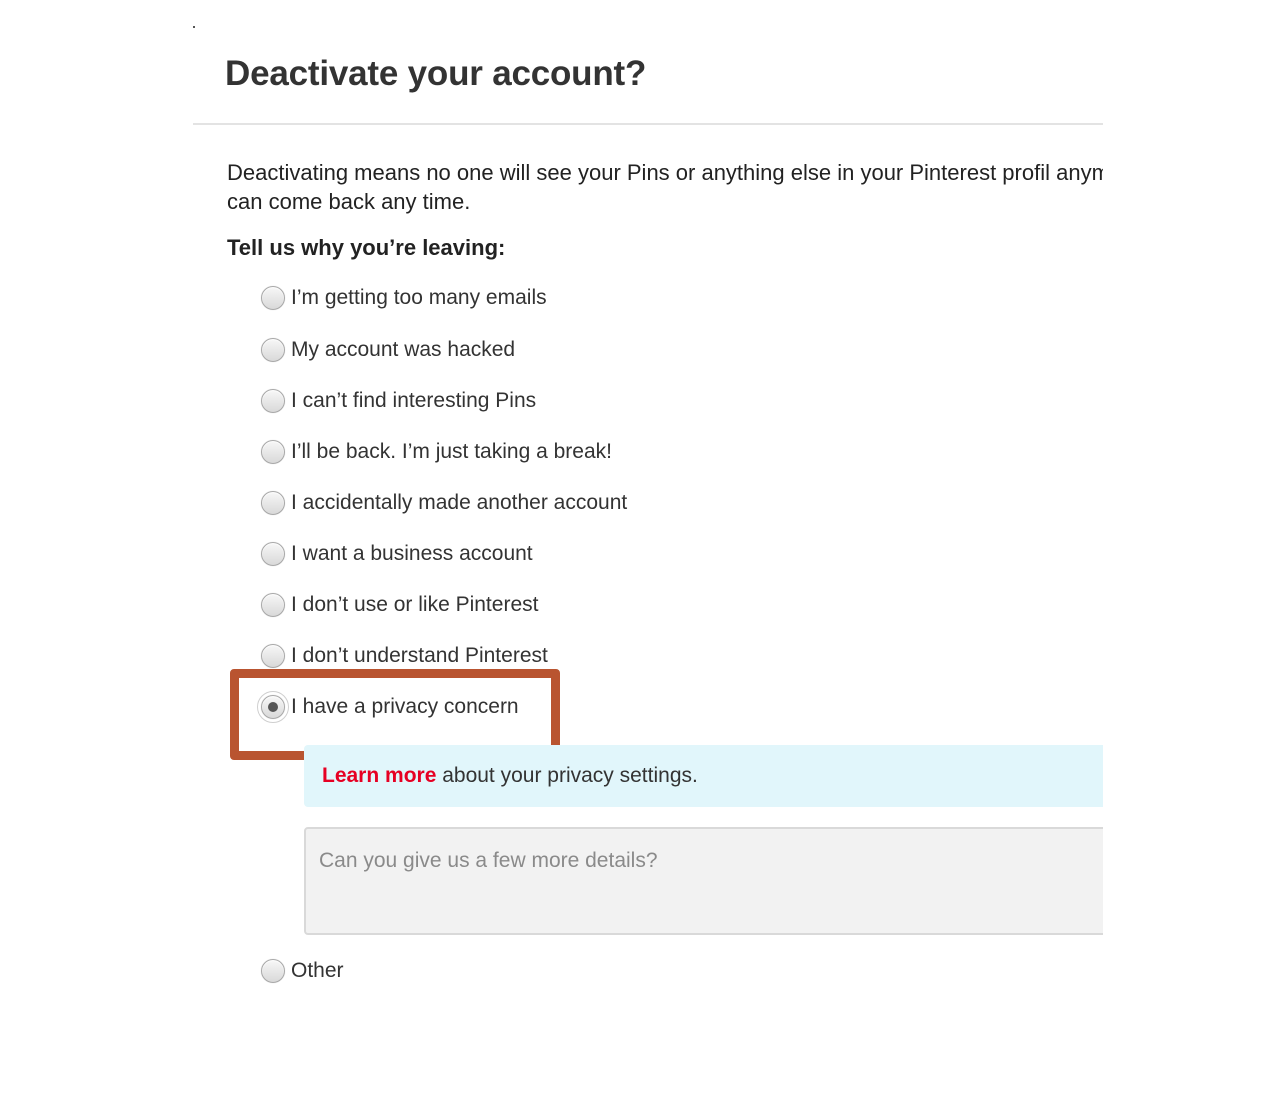  I want to click on reason-no-interesting-pins: I can’t find interesting Pins, so click(398, 401).